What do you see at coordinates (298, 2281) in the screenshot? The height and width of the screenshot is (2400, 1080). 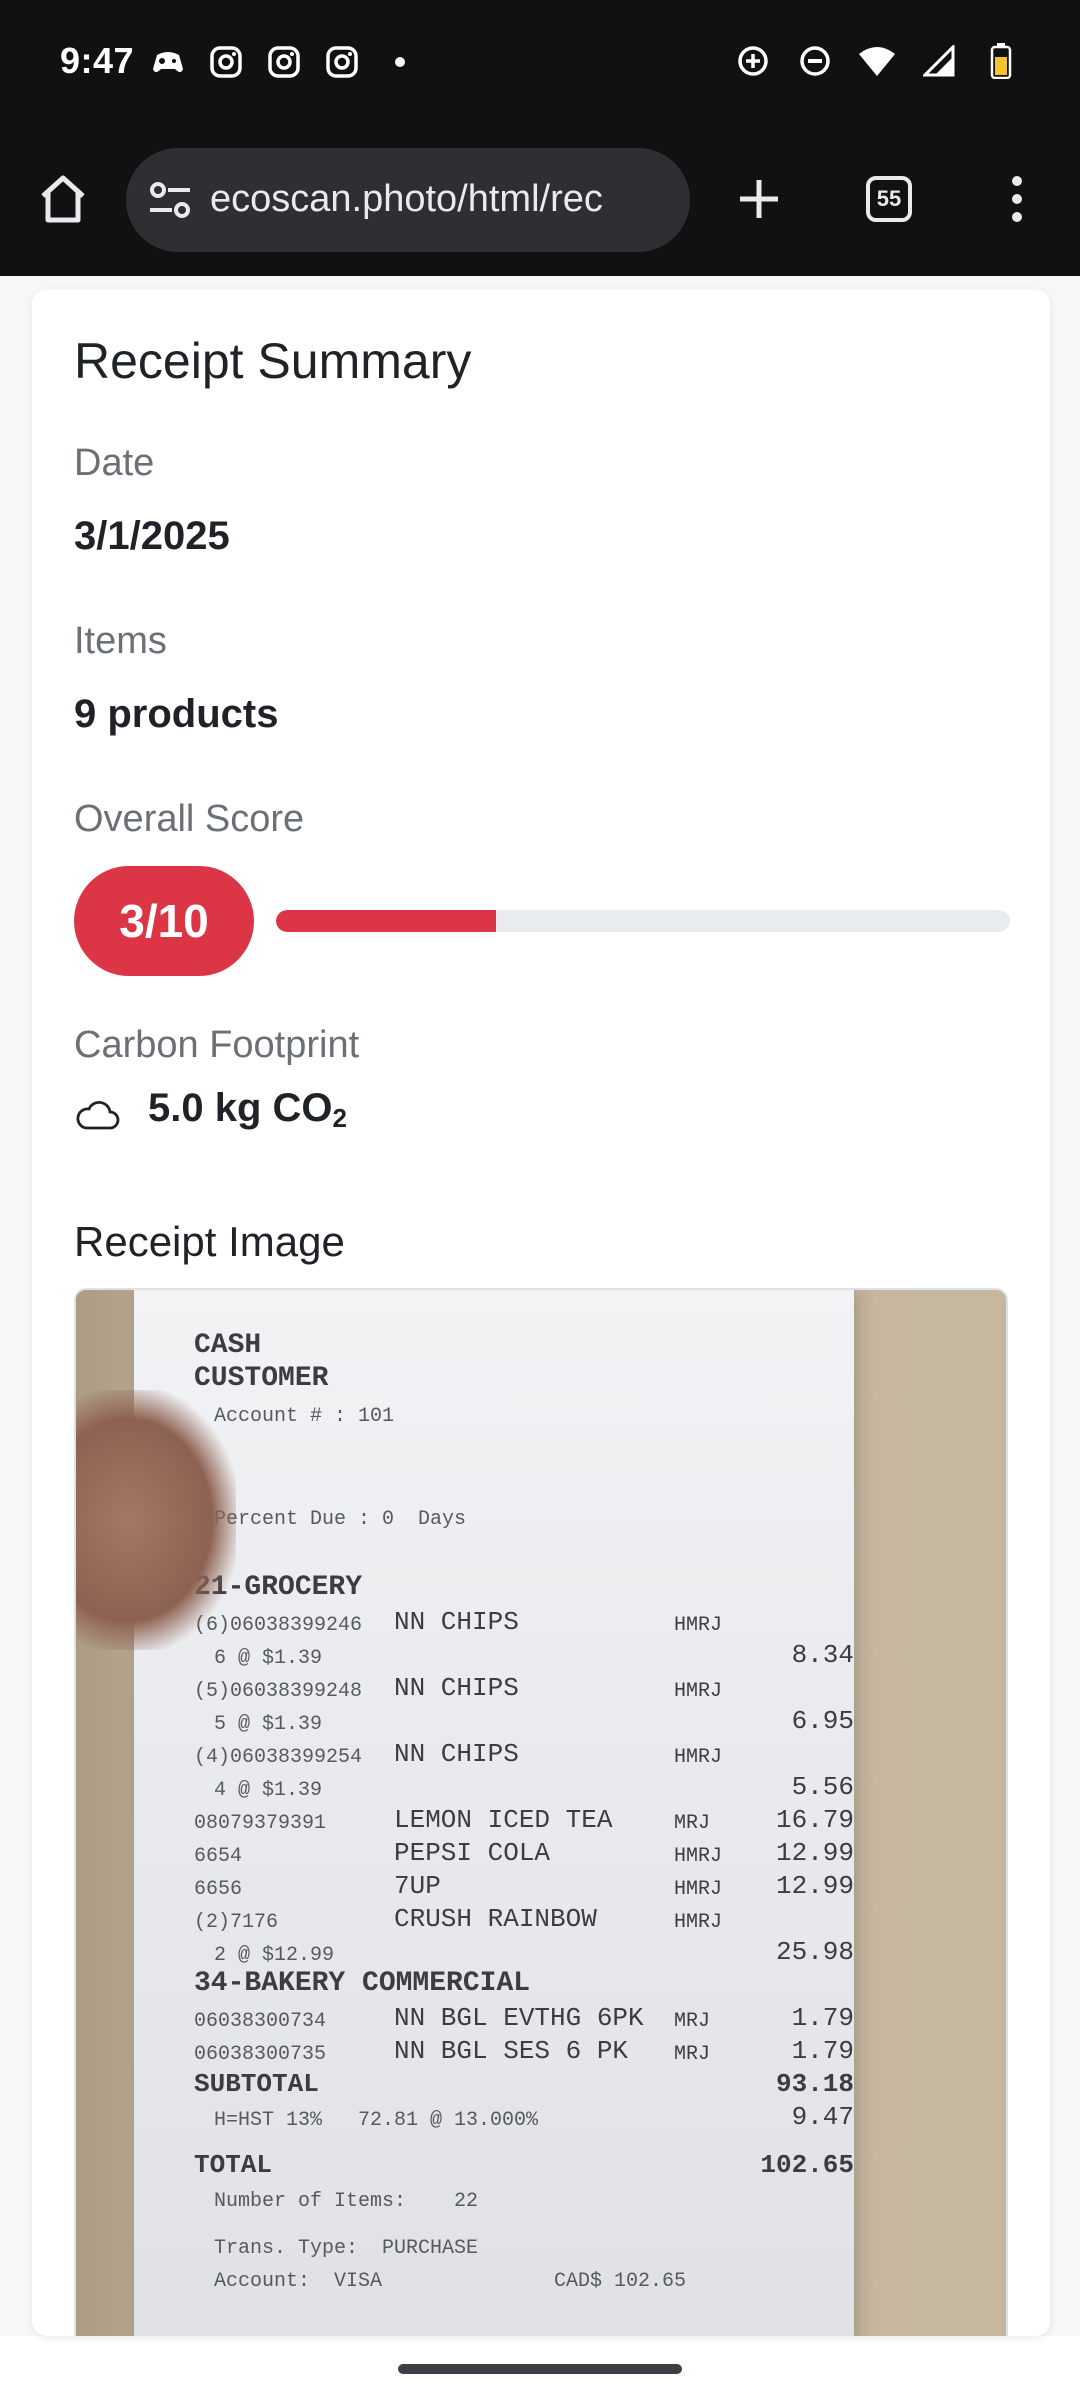 I see `receipt-account-type: Account: VISA` at bounding box center [298, 2281].